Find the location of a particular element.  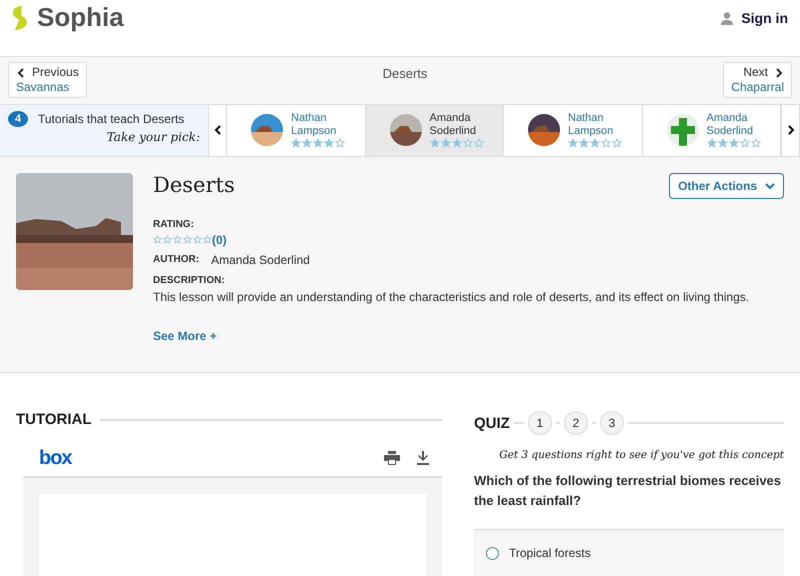

logo-text: Sophia is located at coordinates (80, 17).